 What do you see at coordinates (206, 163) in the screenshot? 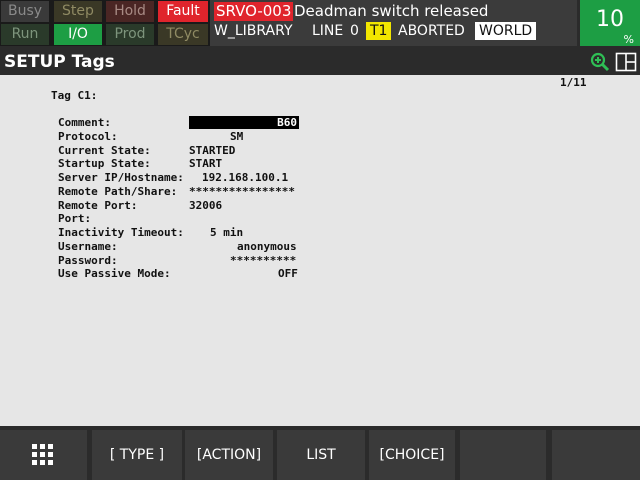
I see `field-value: START` at bounding box center [206, 163].